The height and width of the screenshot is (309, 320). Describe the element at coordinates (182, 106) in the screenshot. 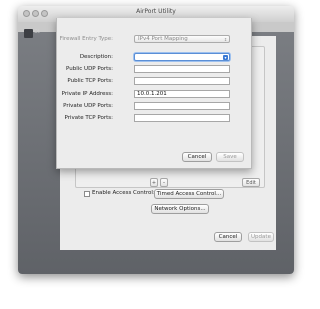

I see `private-udp-ports-field` at that location.